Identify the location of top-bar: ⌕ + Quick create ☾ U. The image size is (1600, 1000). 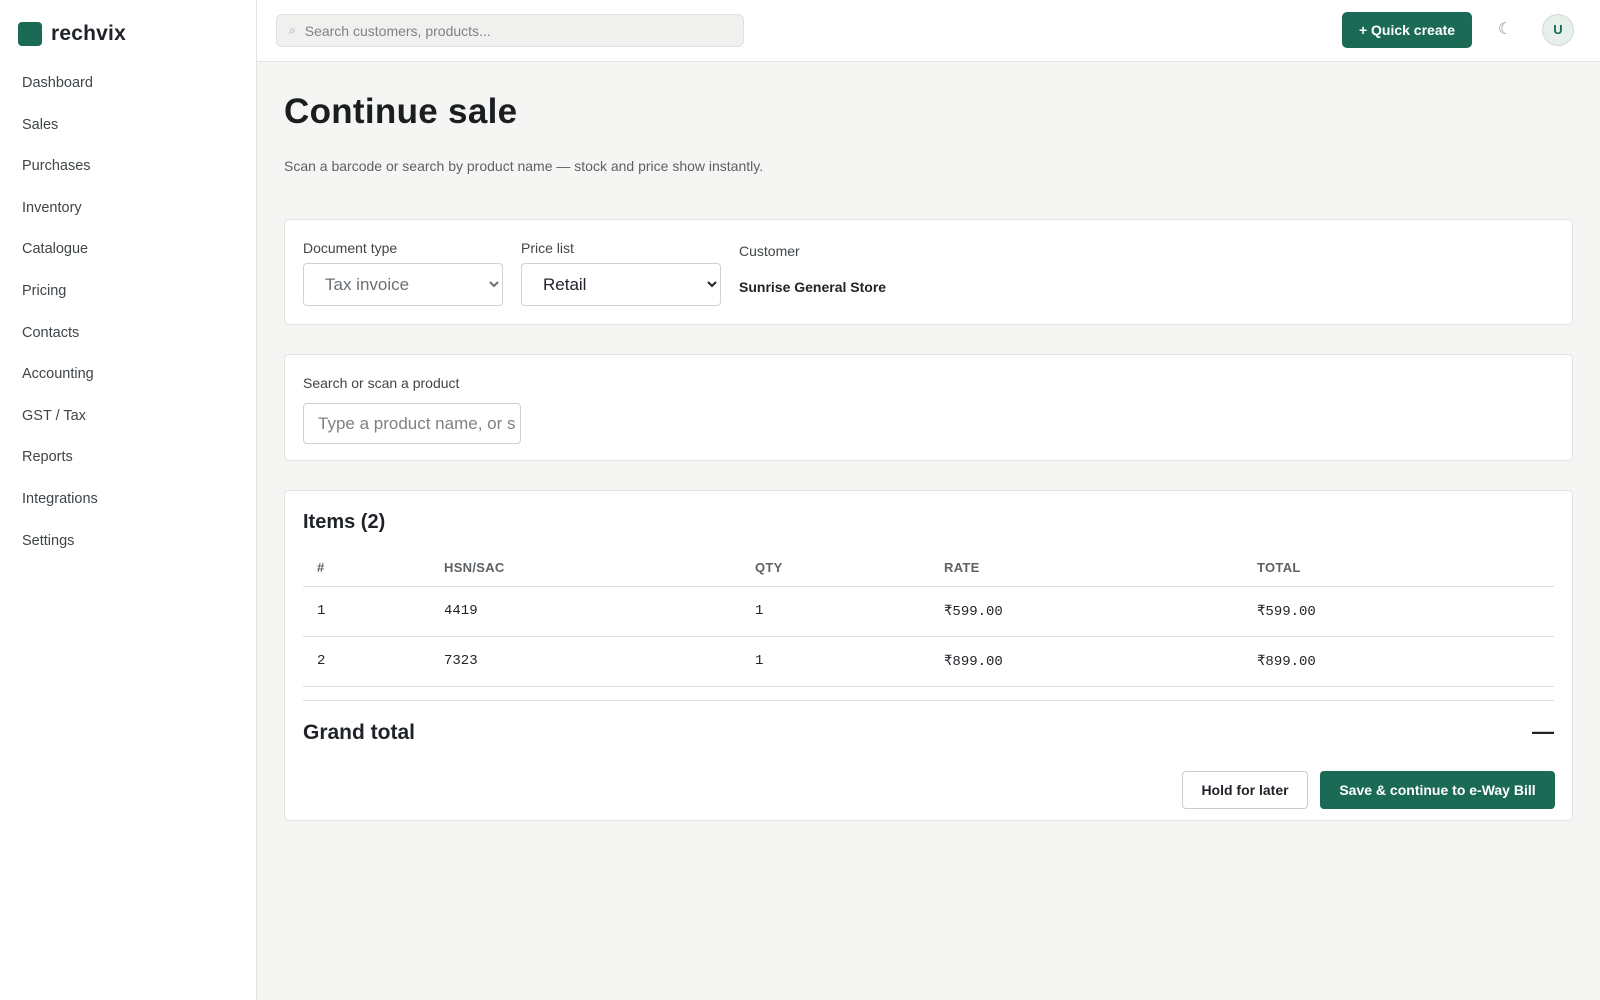
(928, 31).